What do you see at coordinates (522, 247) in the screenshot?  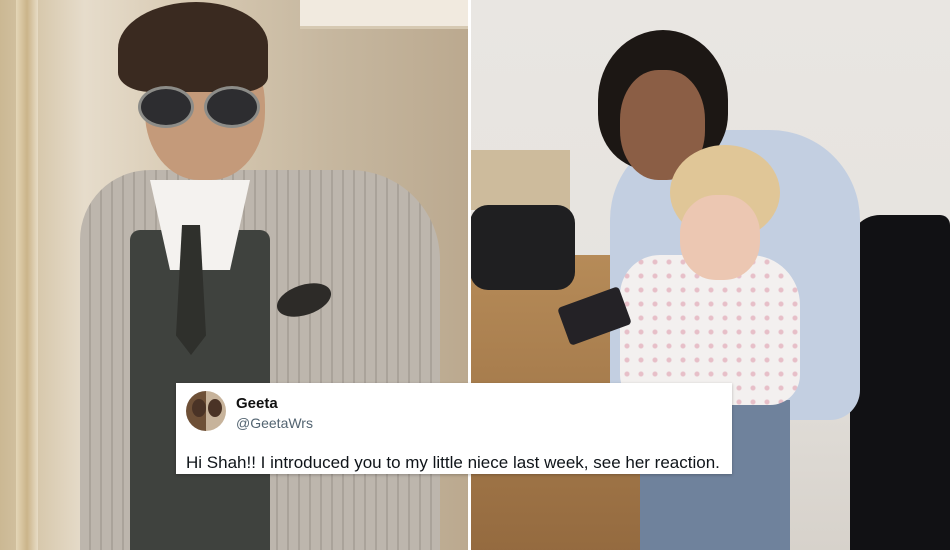 I see `black-bag` at bounding box center [522, 247].